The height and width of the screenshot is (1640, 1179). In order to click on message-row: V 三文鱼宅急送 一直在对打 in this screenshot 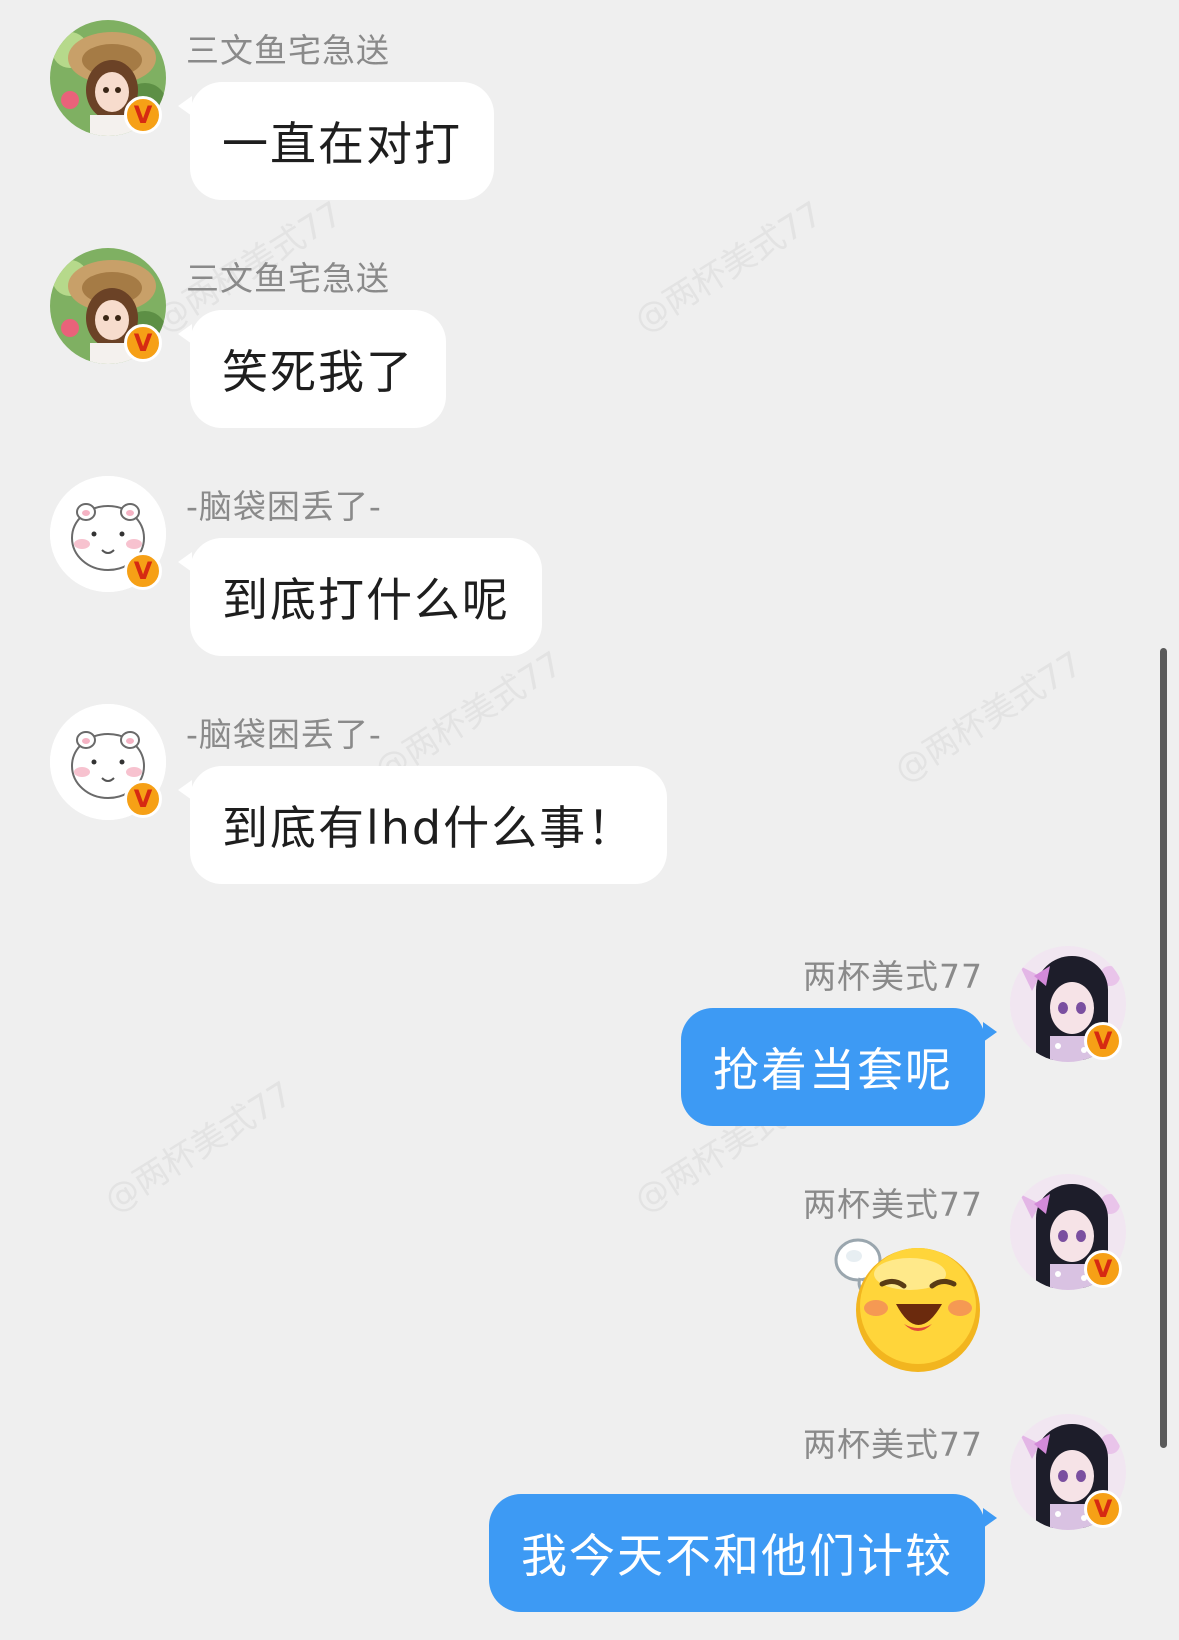, I will do `click(589, 105)`.